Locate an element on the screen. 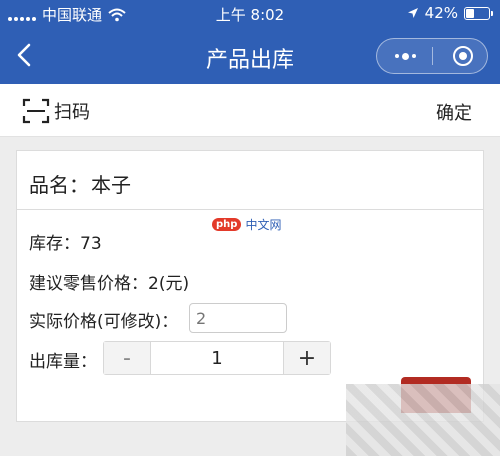 This screenshot has width=500, height=456. quantity-stepper: - 1 + is located at coordinates (217, 358).